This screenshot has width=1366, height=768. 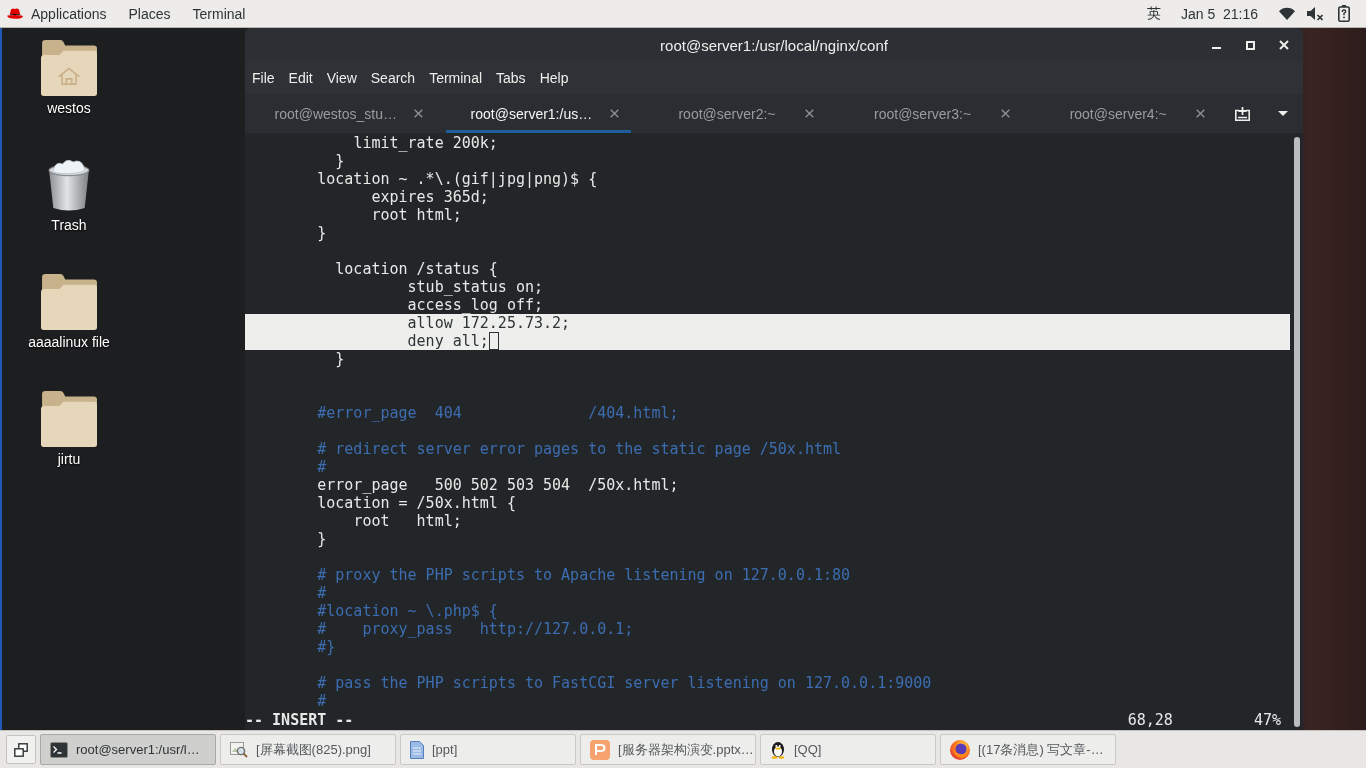 I want to click on comment-line: # proxy_pass http://127.0.0.1;, so click(x=475, y=629).